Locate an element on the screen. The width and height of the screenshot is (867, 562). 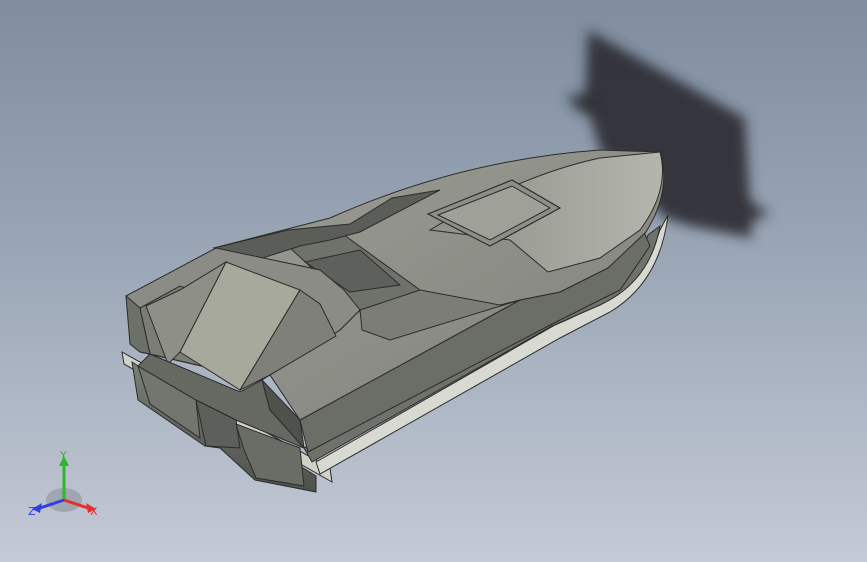
coordinate-triad: Y X Z is located at coordinates (64, 486).